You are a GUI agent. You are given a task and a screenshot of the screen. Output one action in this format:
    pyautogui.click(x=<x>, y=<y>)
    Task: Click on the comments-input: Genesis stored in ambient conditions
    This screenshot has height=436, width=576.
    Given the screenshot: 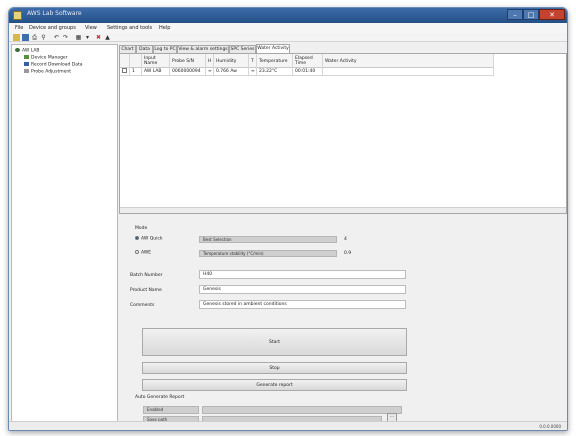 What is the action you would take?
    pyautogui.click(x=302, y=304)
    